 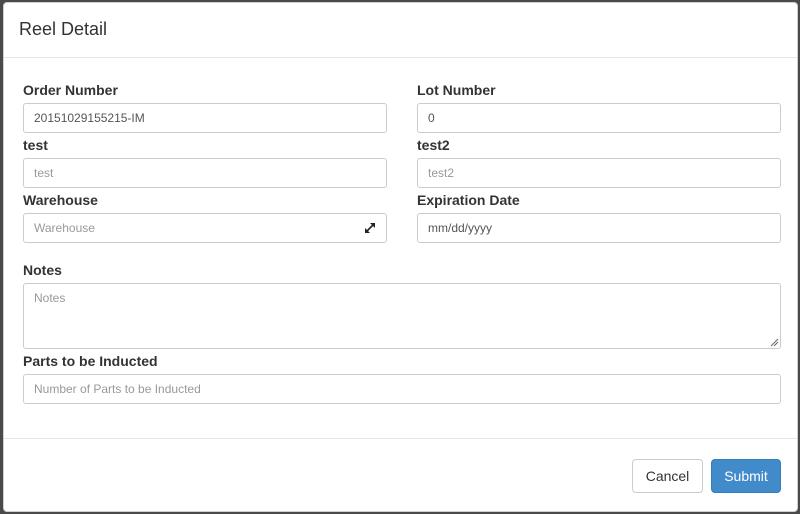 What do you see at coordinates (60, 200) in the screenshot?
I see `warehouse-label: Warehouse` at bounding box center [60, 200].